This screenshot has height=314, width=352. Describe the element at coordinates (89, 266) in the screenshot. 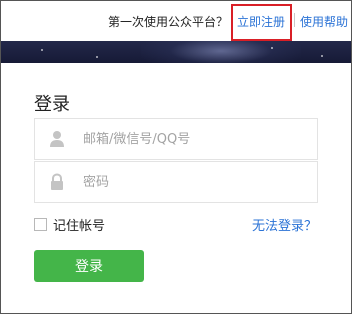

I see `login-button: 登录` at that location.